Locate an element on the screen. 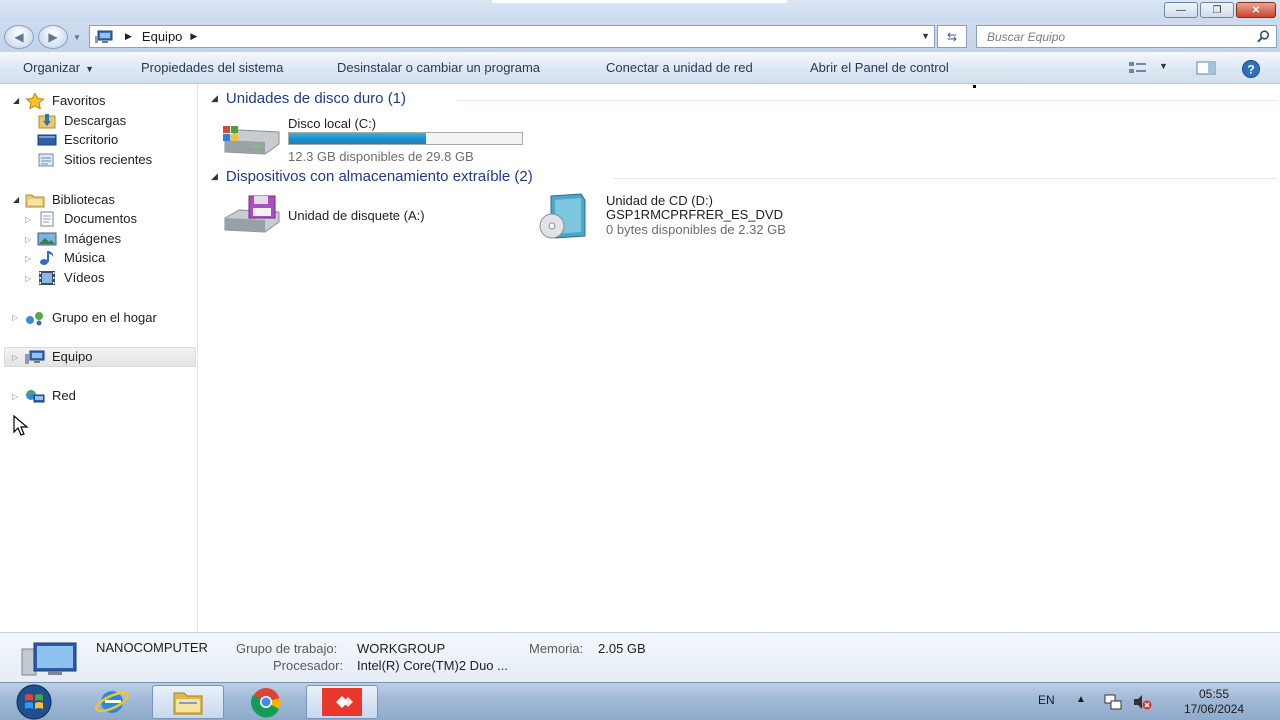 The image size is (1280, 720). internet-explorer-icon is located at coordinates (112, 702).